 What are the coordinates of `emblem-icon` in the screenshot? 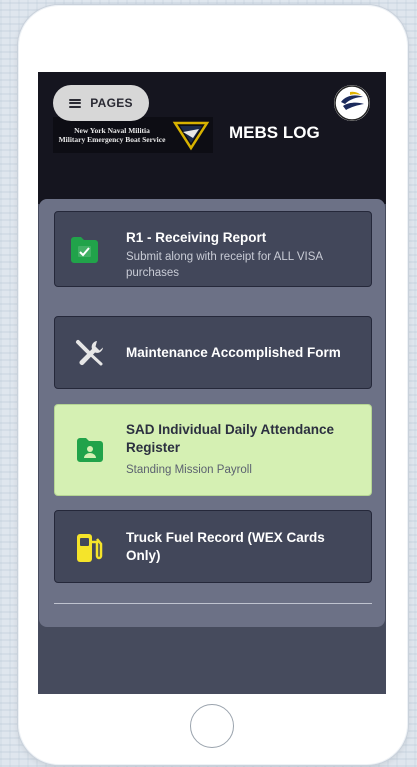 It's located at (191, 135).